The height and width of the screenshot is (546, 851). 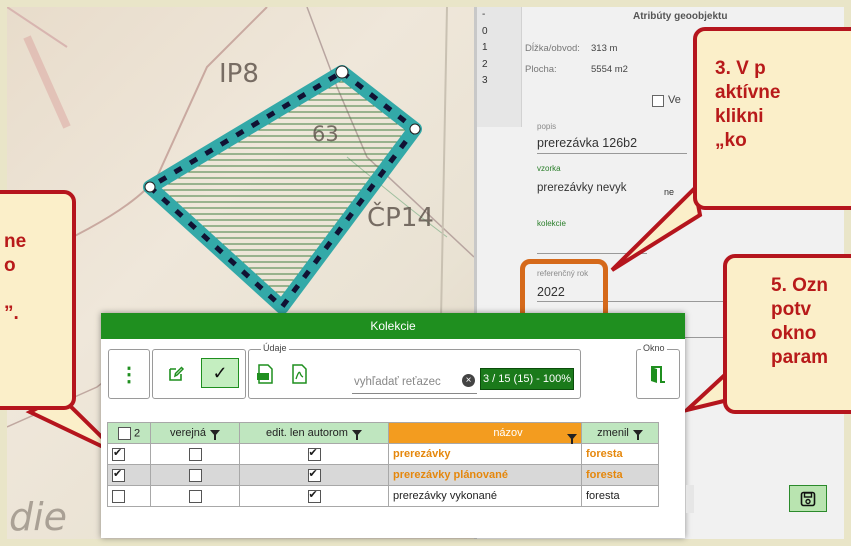 What do you see at coordinates (397, 382) in the screenshot?
I see `search-placeholder: vyhľadať reťazec` at bounding box center [397, 382].